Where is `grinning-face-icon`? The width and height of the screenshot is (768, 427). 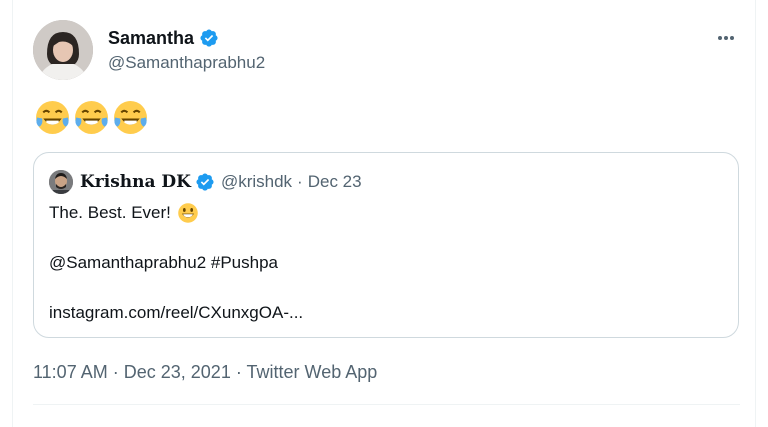 grinning-face-icon is located at coordinates (188, 213).